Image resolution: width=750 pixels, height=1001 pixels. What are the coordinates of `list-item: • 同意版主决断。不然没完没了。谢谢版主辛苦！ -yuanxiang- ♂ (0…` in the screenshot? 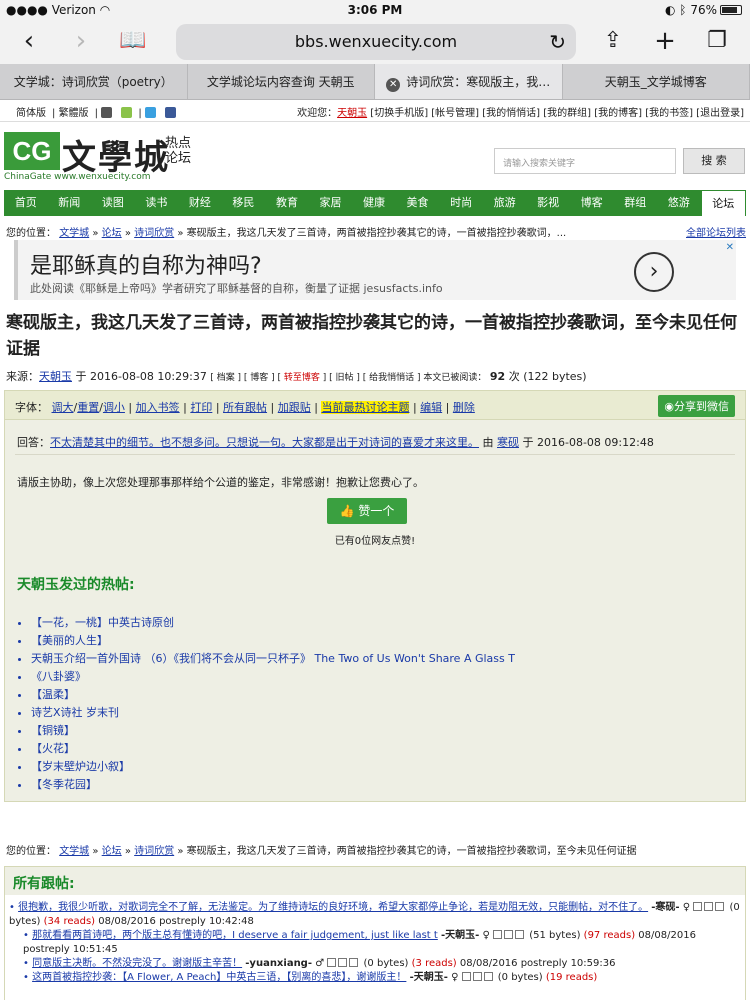 It's located at (375, 964).